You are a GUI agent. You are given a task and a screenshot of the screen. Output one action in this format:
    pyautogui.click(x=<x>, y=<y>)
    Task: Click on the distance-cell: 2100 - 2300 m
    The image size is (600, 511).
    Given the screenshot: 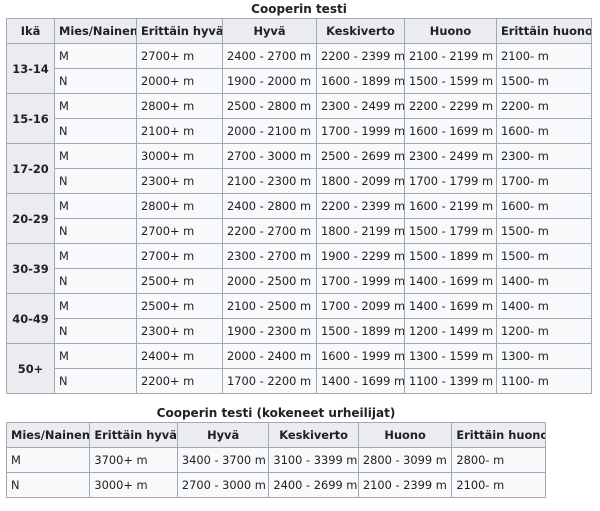 What is the action you would take?
    pyautogui.click(x=269, y=181)
    